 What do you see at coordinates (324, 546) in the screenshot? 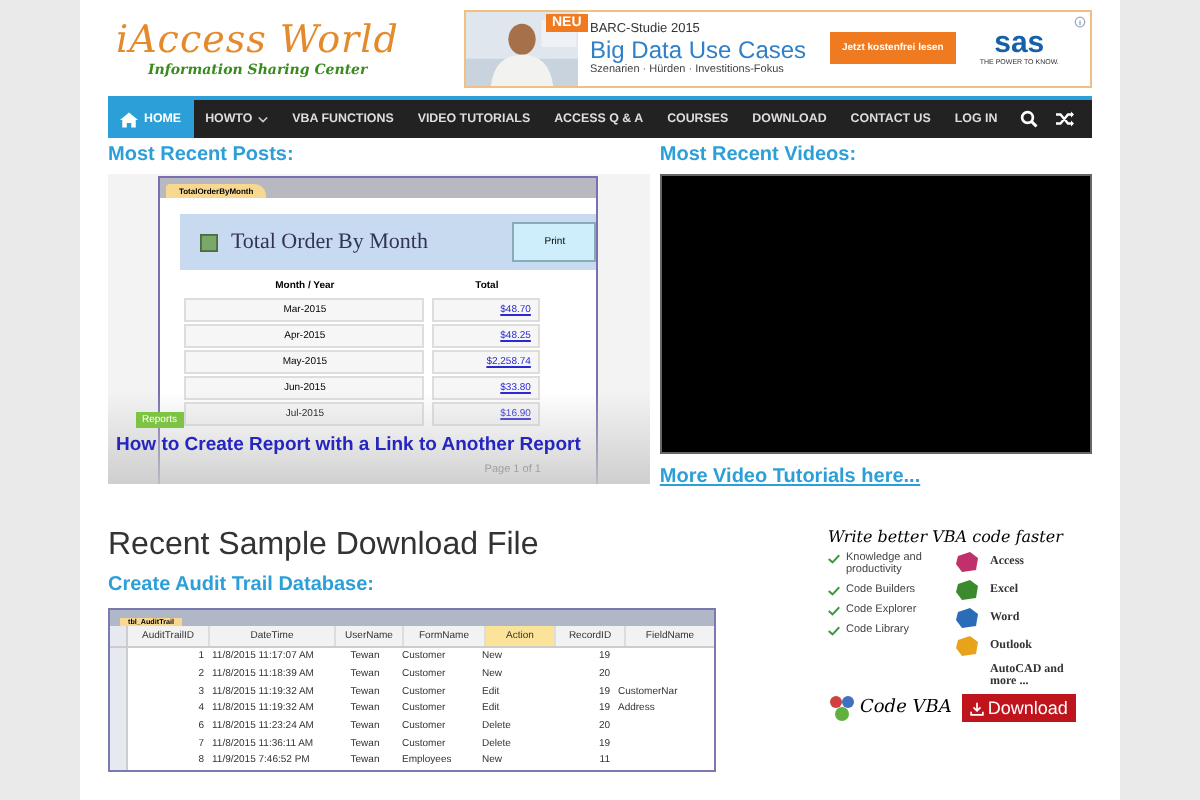
I see `section-title: Recent Sample Download File` at bounding box center [324, 546].